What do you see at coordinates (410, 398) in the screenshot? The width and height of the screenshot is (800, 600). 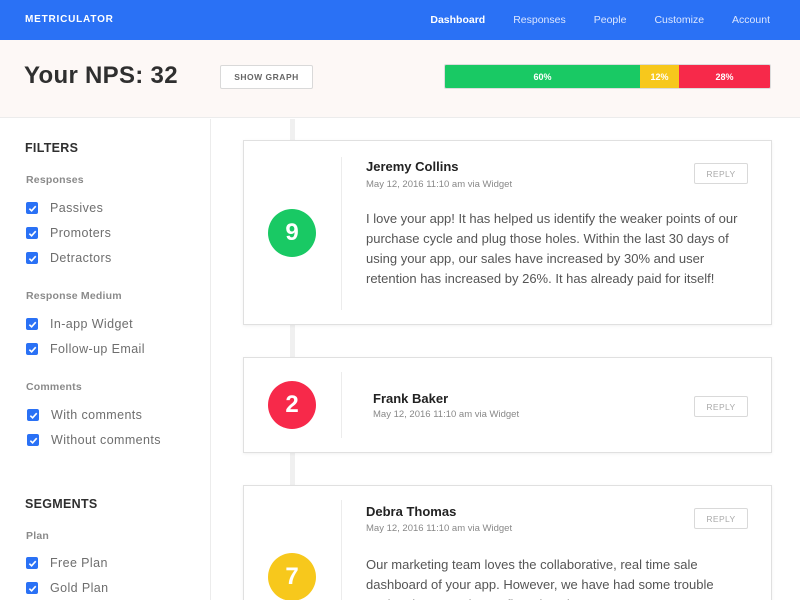 I see `respondent-name: Frank Baker` at bounding box center [410, 398].